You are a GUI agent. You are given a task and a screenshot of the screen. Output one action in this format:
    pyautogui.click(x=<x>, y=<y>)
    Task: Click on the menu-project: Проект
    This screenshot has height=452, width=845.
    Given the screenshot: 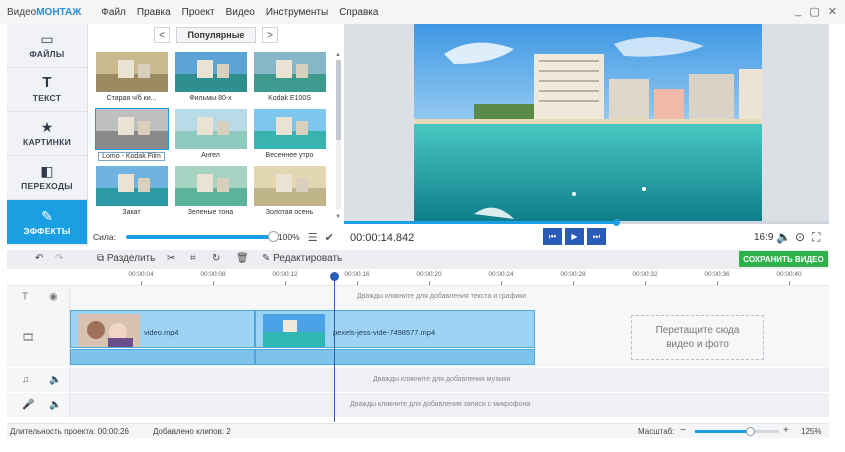 What is the action you would take?
    pyautogui.click(x=198, y=12)
    